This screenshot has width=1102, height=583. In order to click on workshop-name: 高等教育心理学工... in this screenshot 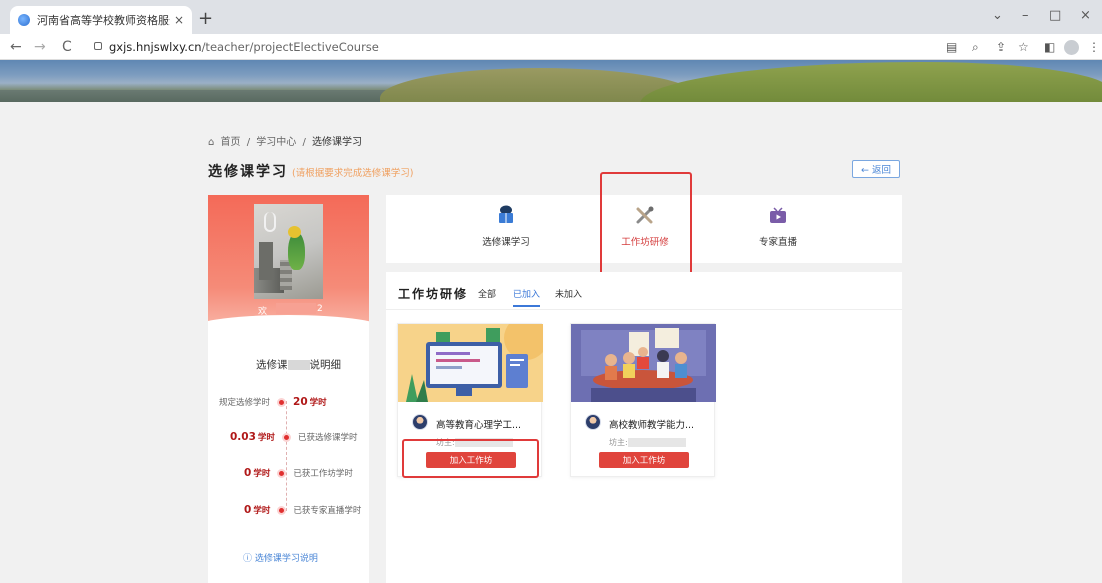, I will do `click(478, 424)`.